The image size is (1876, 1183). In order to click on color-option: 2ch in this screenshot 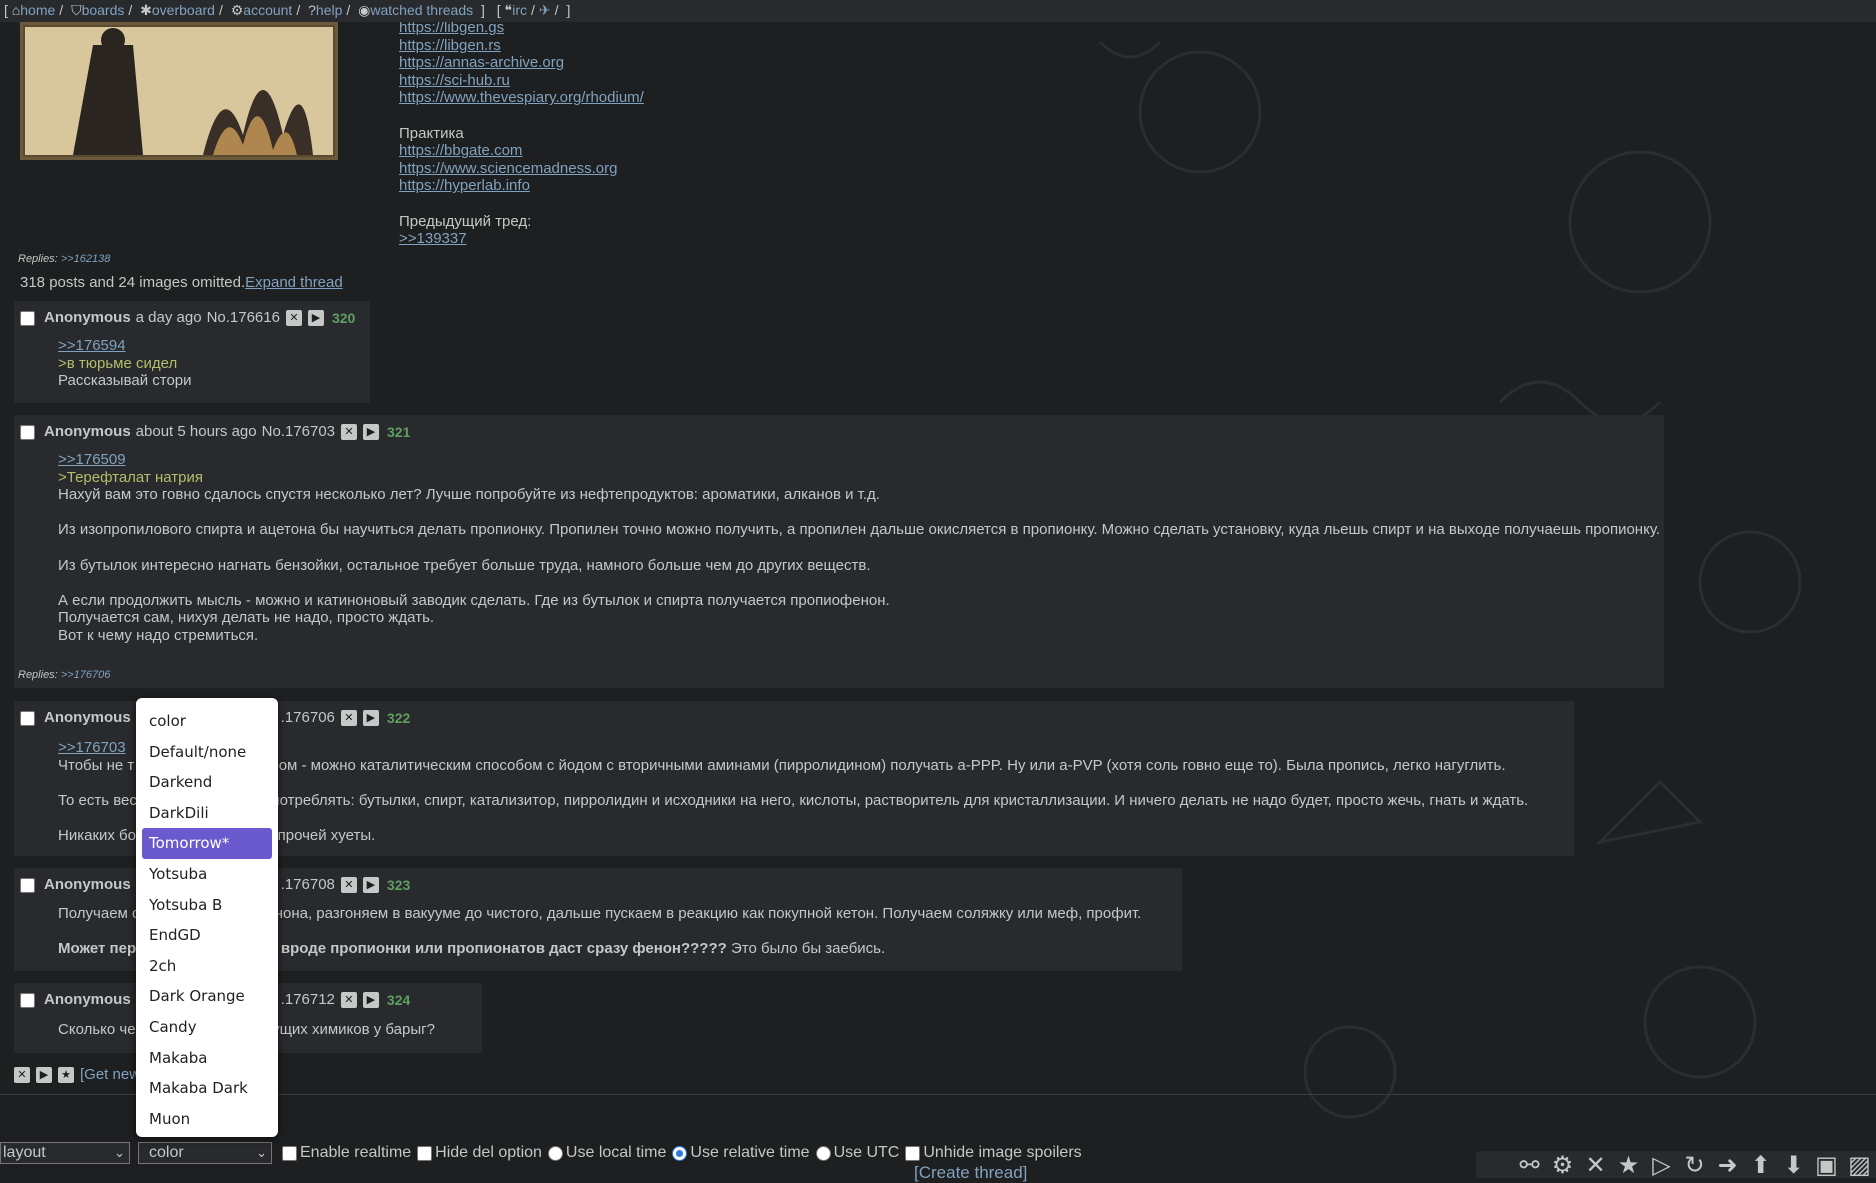, I will do `click(207, 966)`.